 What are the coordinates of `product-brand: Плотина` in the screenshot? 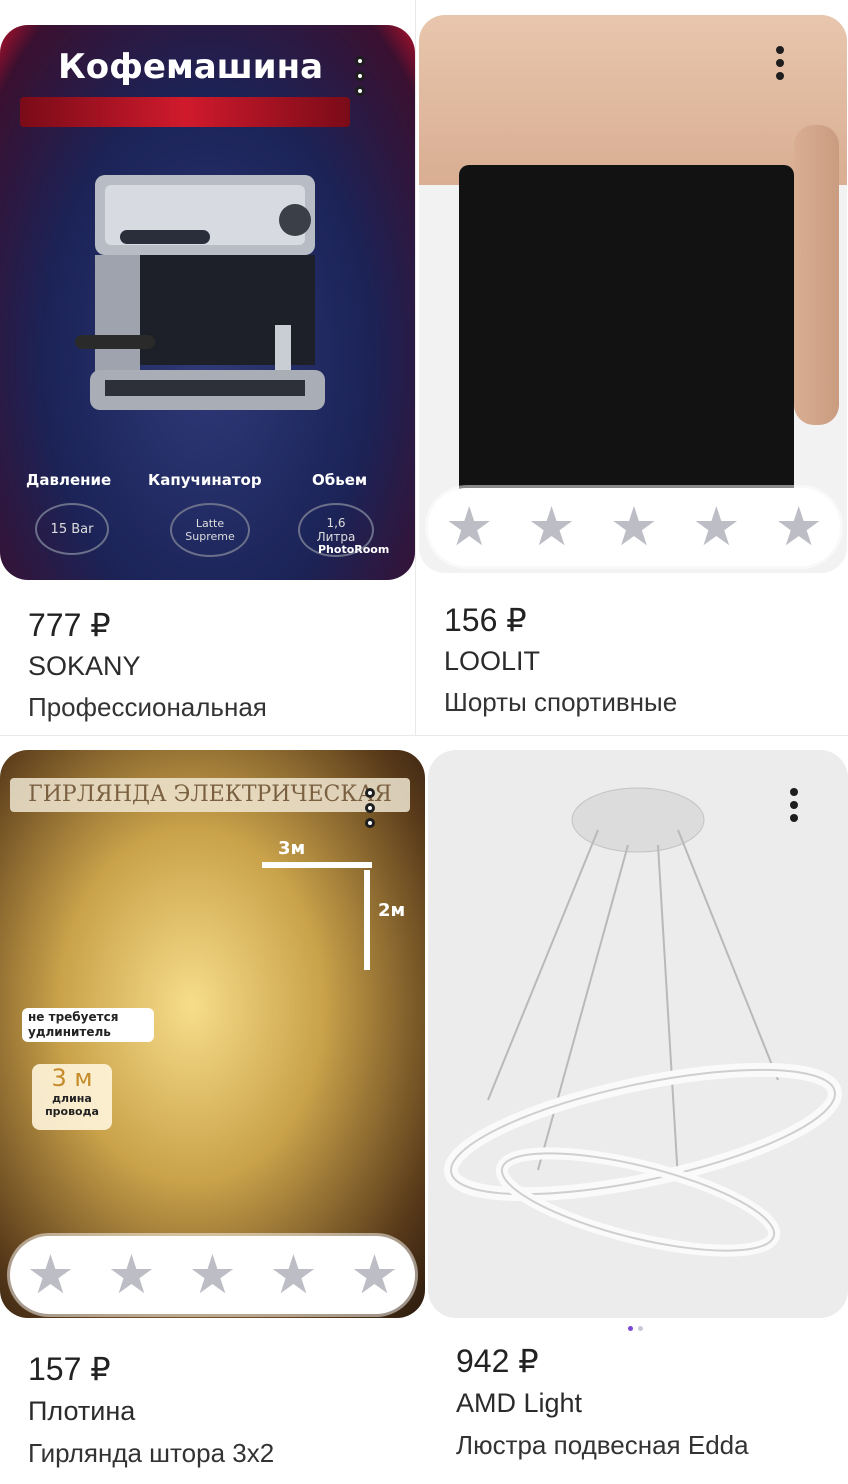 It's located at (82, 1411).